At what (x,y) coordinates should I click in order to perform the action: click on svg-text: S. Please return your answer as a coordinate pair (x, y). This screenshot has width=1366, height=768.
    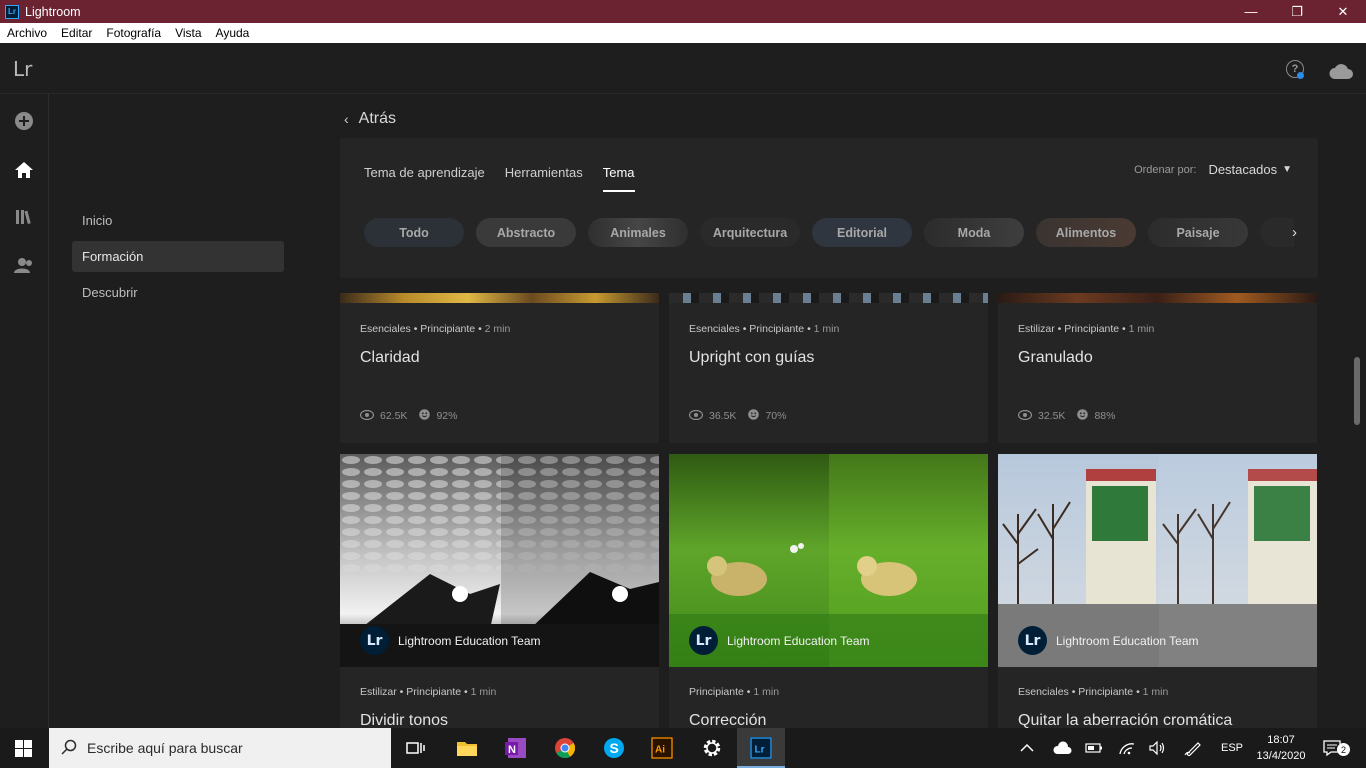
    Looking at the image, I should click on (614, 748).